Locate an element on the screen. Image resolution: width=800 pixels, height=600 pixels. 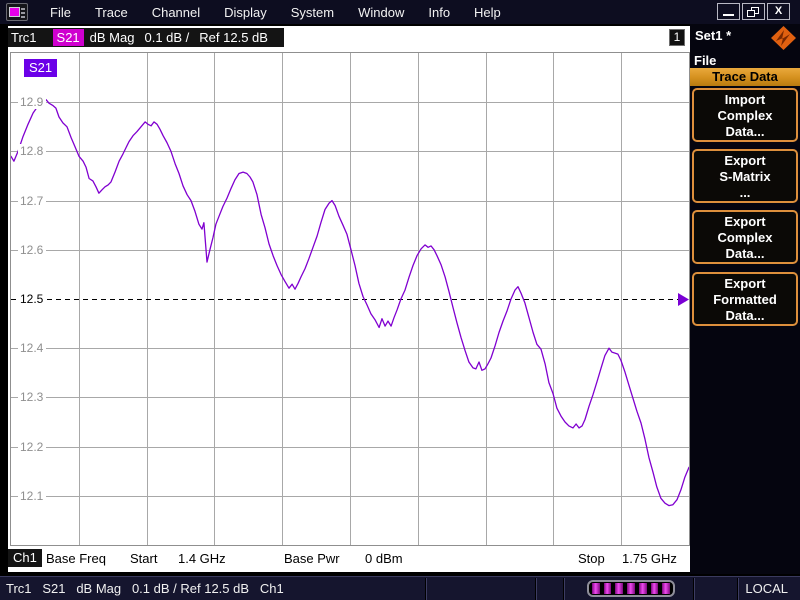
app-icon is located at coordinates (17, 12).